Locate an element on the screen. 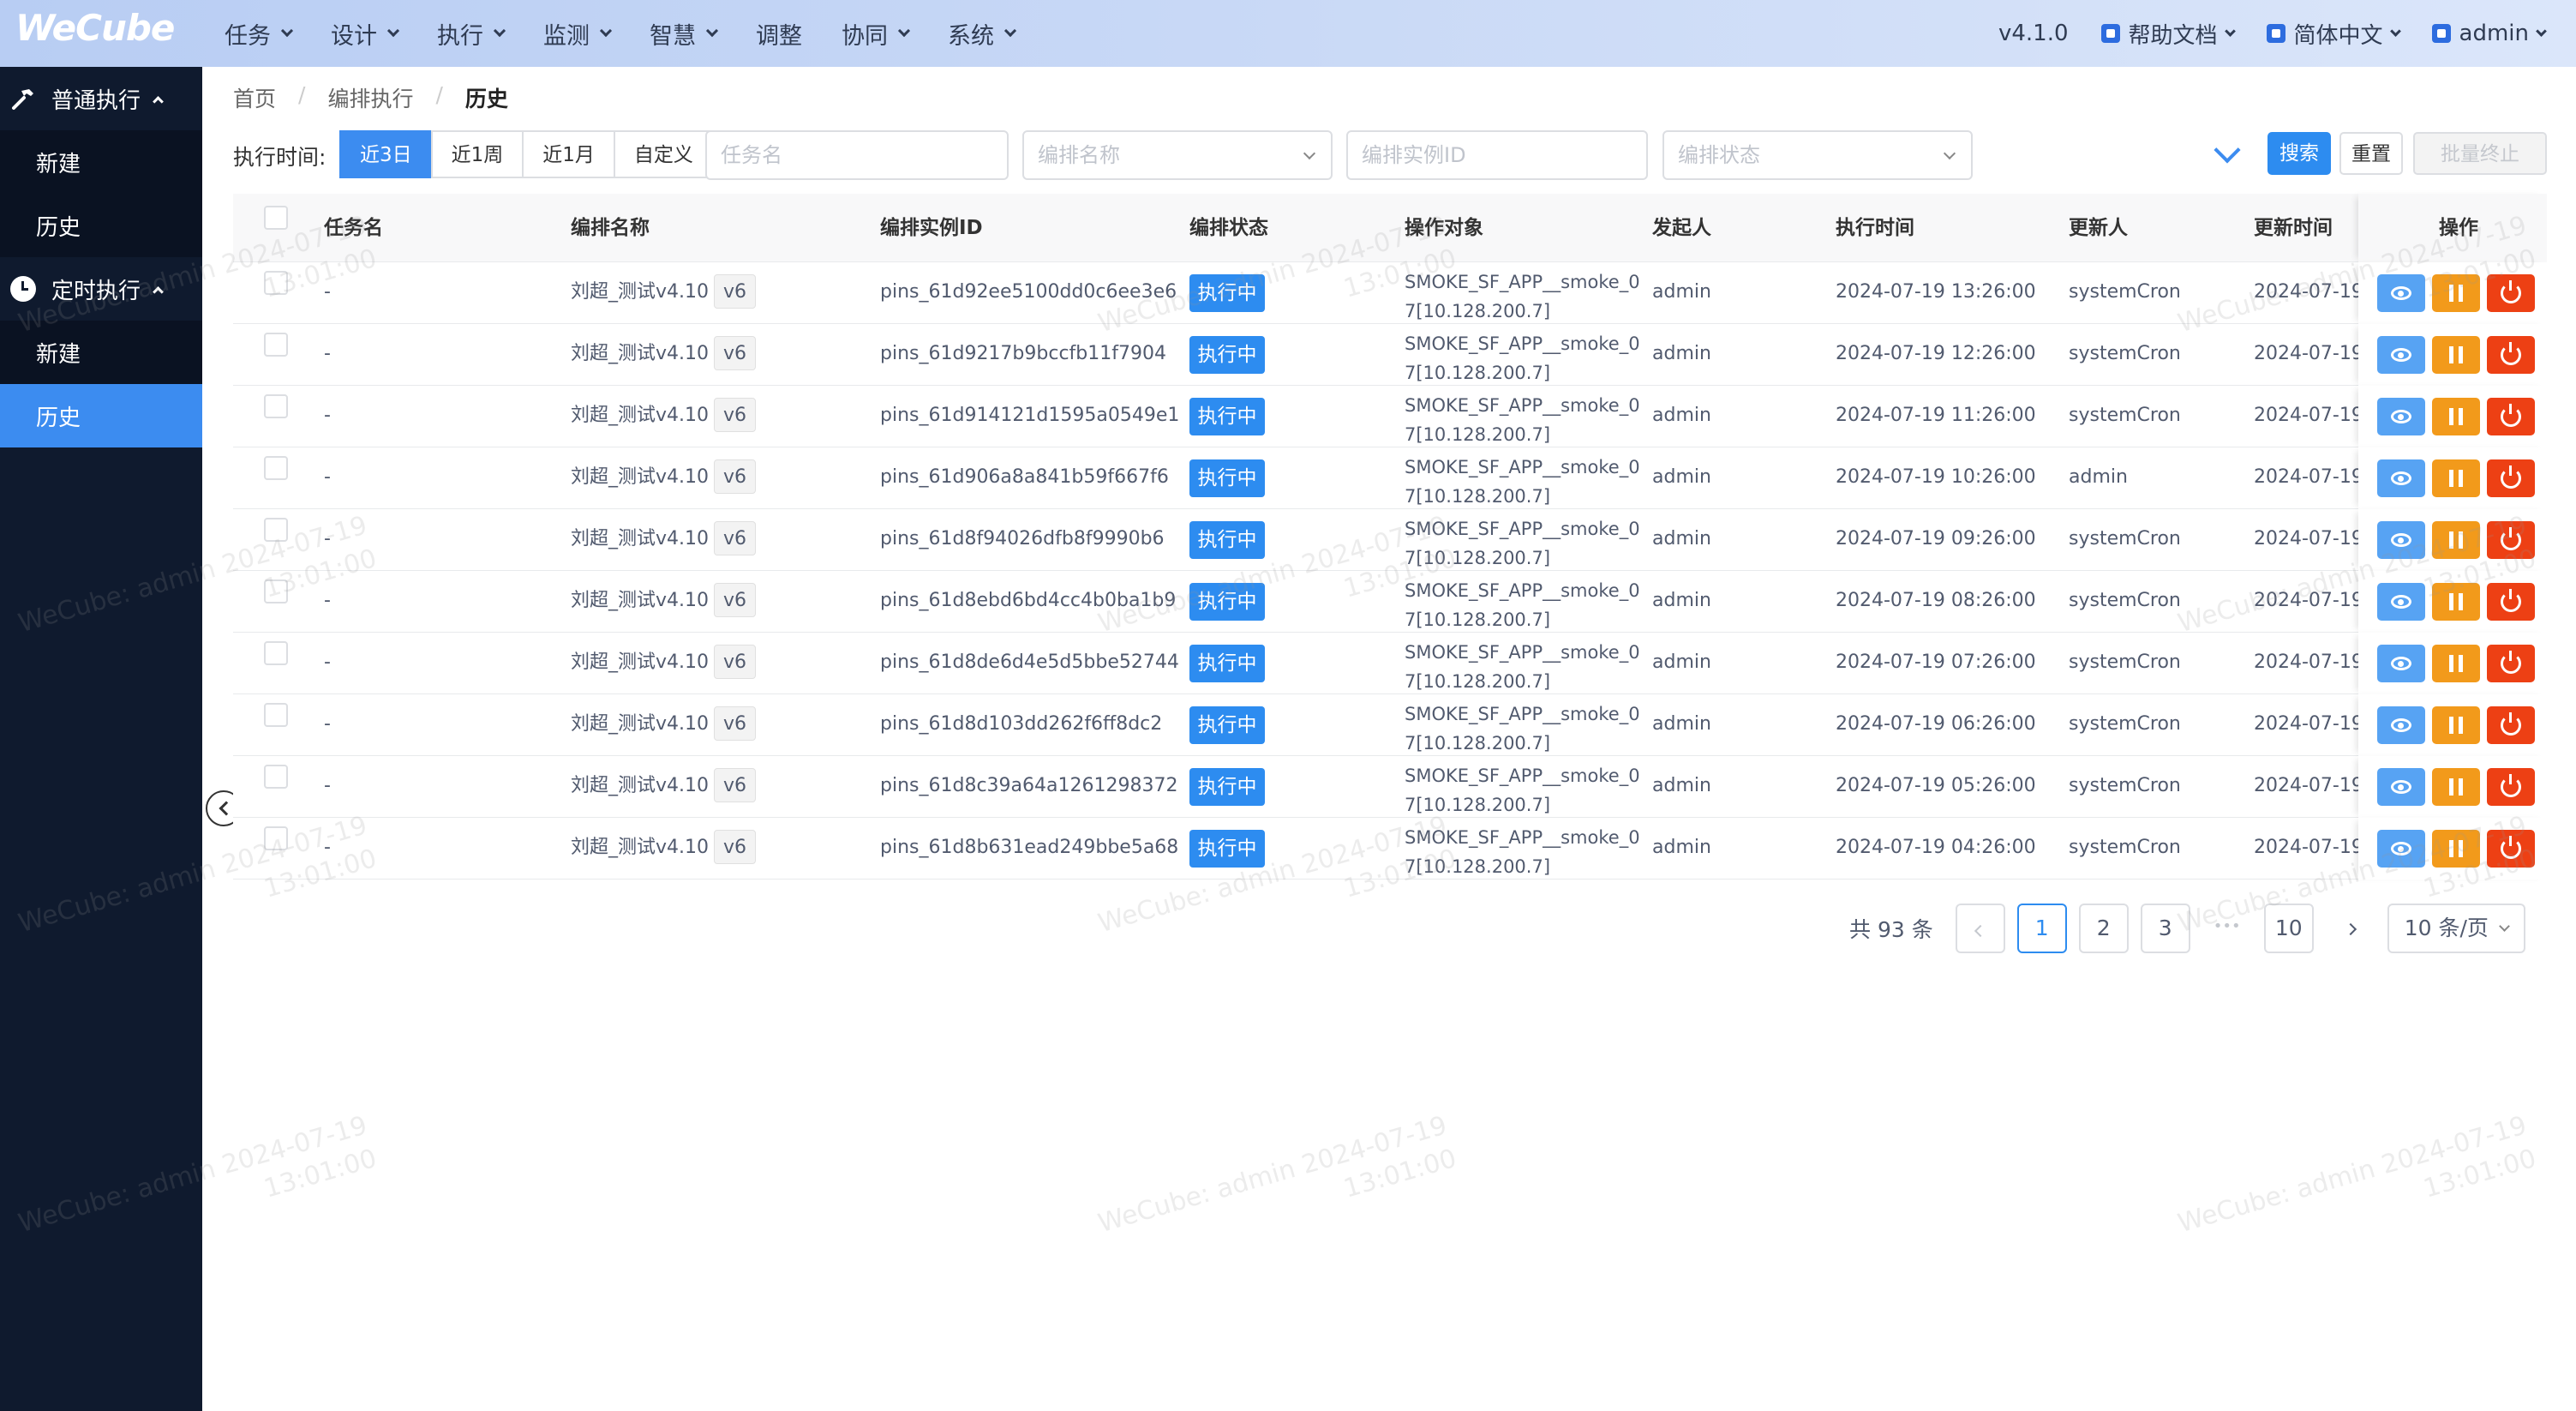 This screenshot has height=1411, width=2576. sidebar-item-timed-new: 新建 is located at coordinates (101, 352).